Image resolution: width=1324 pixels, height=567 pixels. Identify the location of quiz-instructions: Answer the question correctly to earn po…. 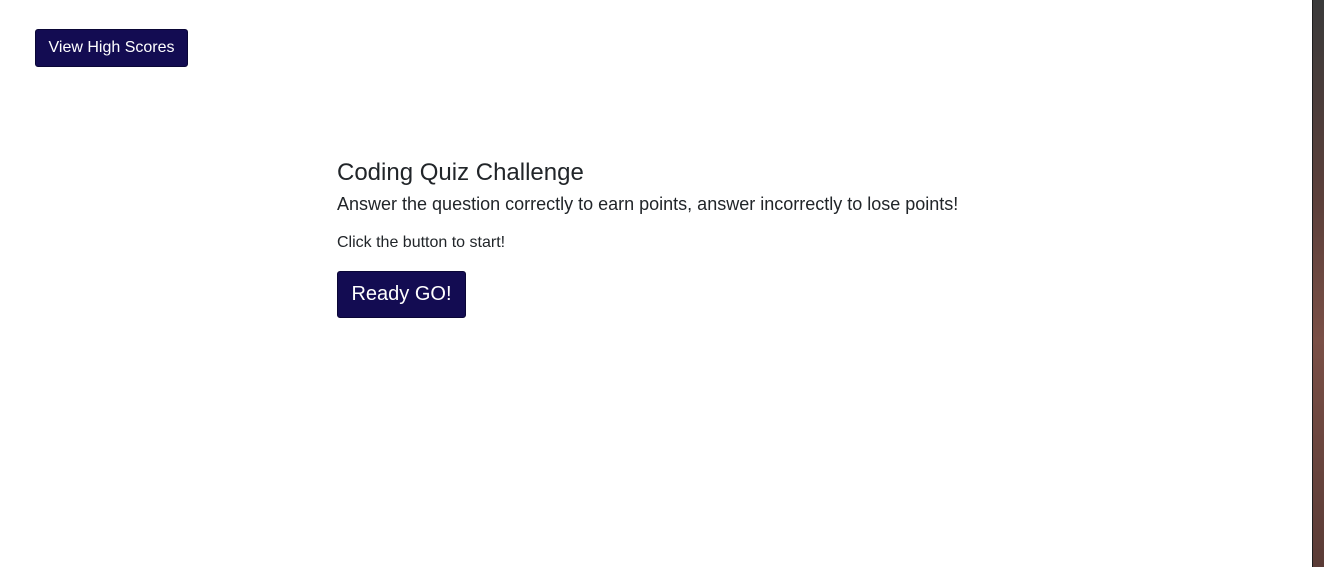
(648, 204).